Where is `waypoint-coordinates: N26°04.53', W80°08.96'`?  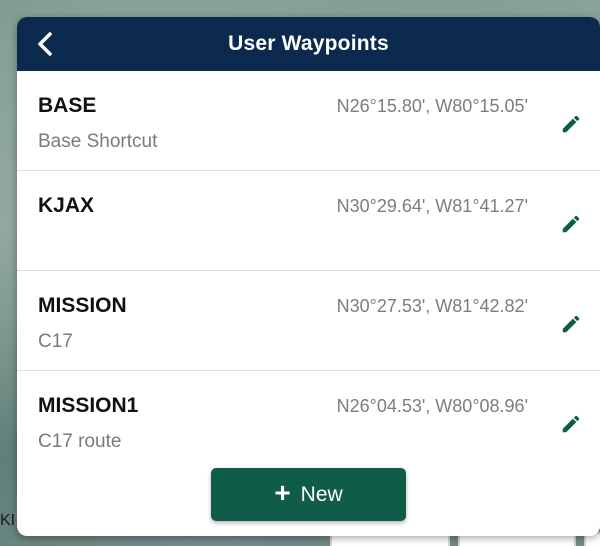
waypoint-coordinates: N26°04.53', W80°08.96' is located at coordinates (432, 406).